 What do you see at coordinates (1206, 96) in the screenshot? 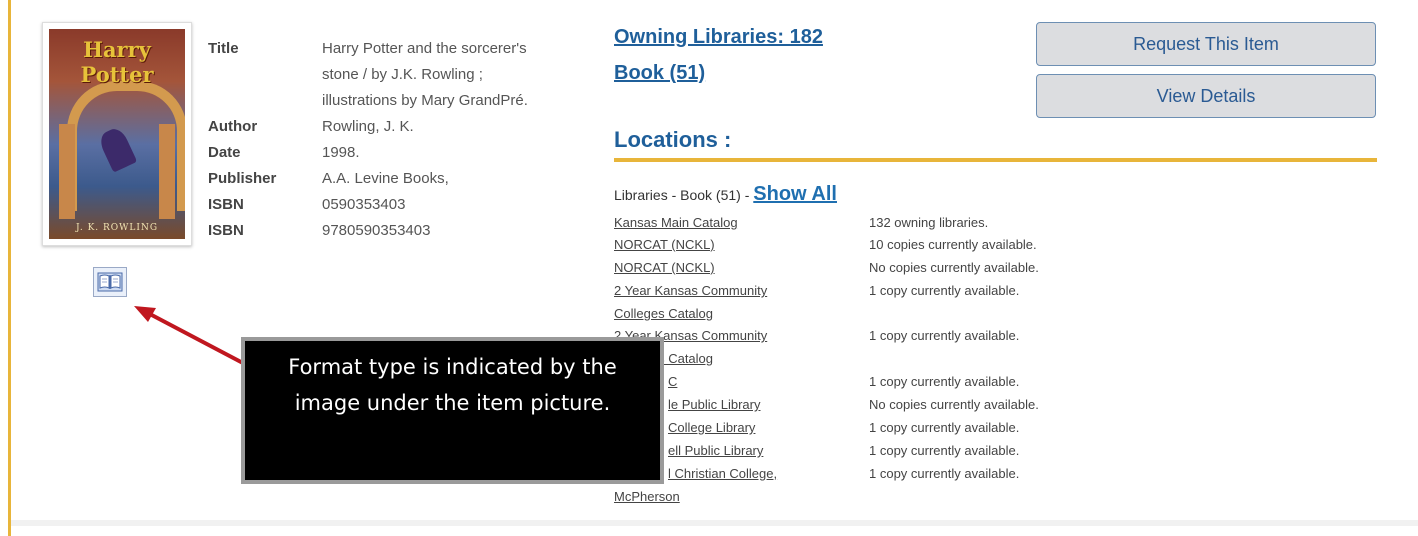
I see `view-details-button: View Details` at bounding box center [1206, 96].